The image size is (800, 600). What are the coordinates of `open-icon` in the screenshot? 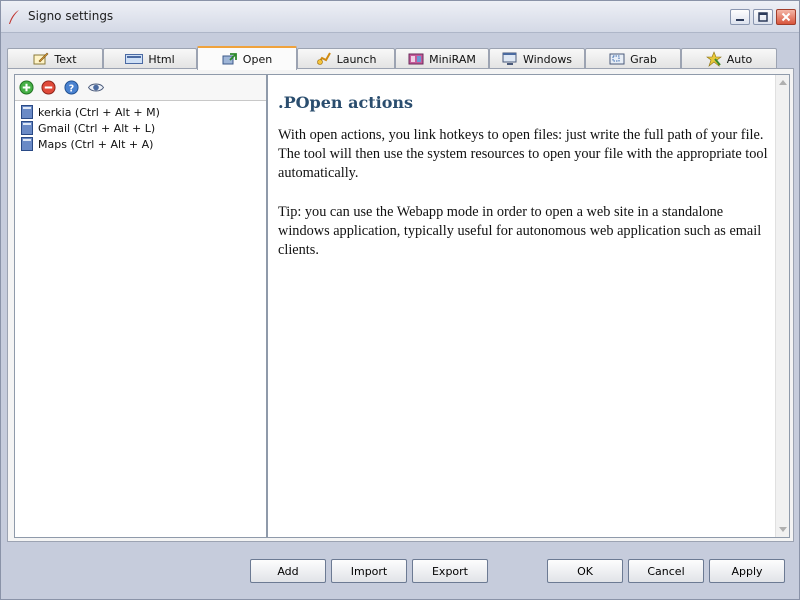 It's located at (229, 59).